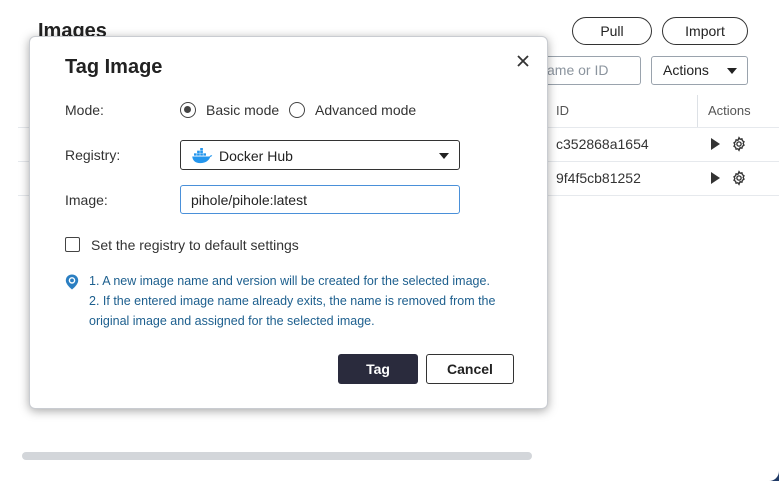 The image size is (779, 481). What do you see at coordinates (697, 111) in the screenshot?
I see `column-divider` at bounding box center [697, 111].